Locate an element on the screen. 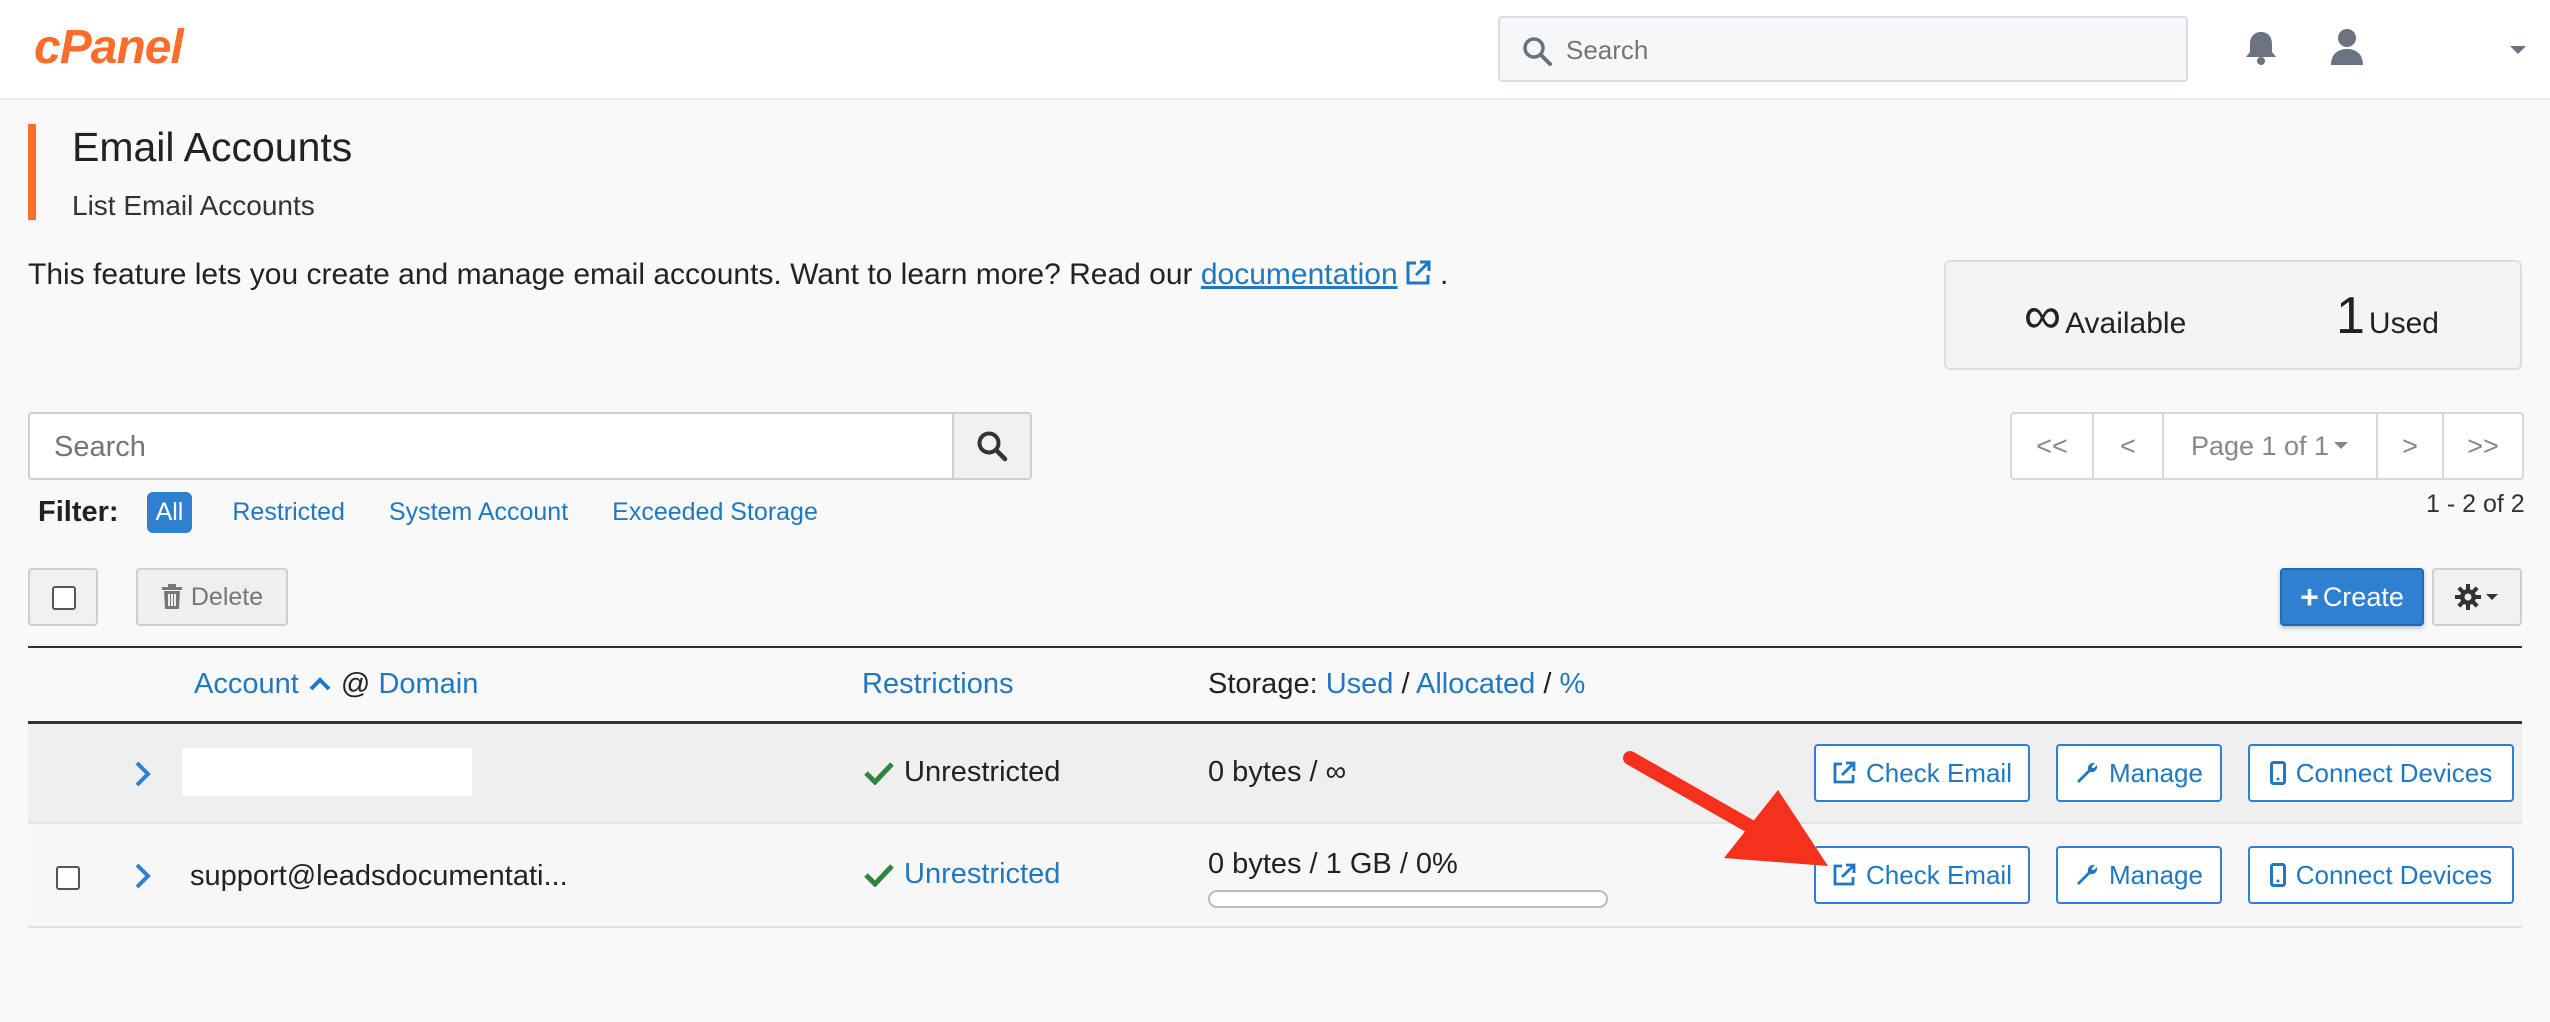 The height and width of the screenshot is (1022, 2550). plus-icon: + is located at coordinates (2309, 596).